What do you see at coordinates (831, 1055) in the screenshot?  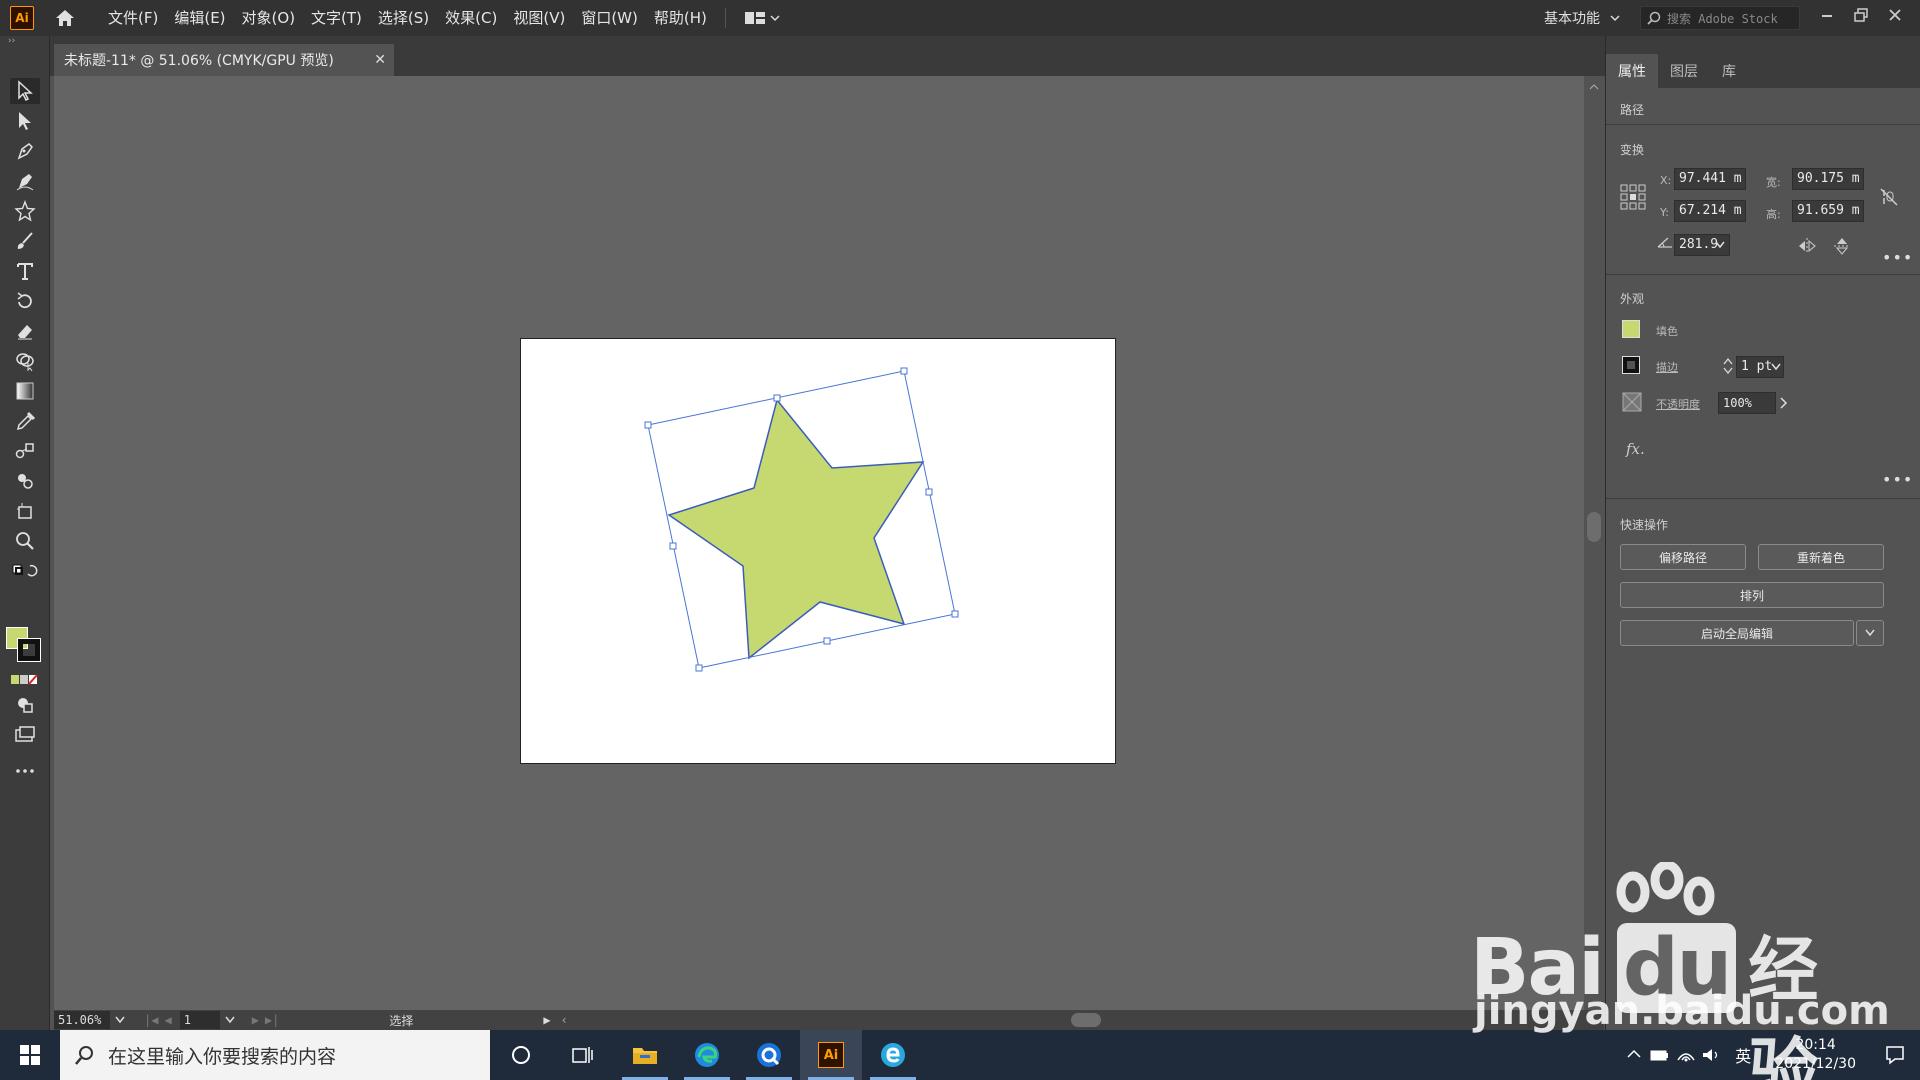 I see `illustrator-app: Ai` at bounding box center [831, 1055].